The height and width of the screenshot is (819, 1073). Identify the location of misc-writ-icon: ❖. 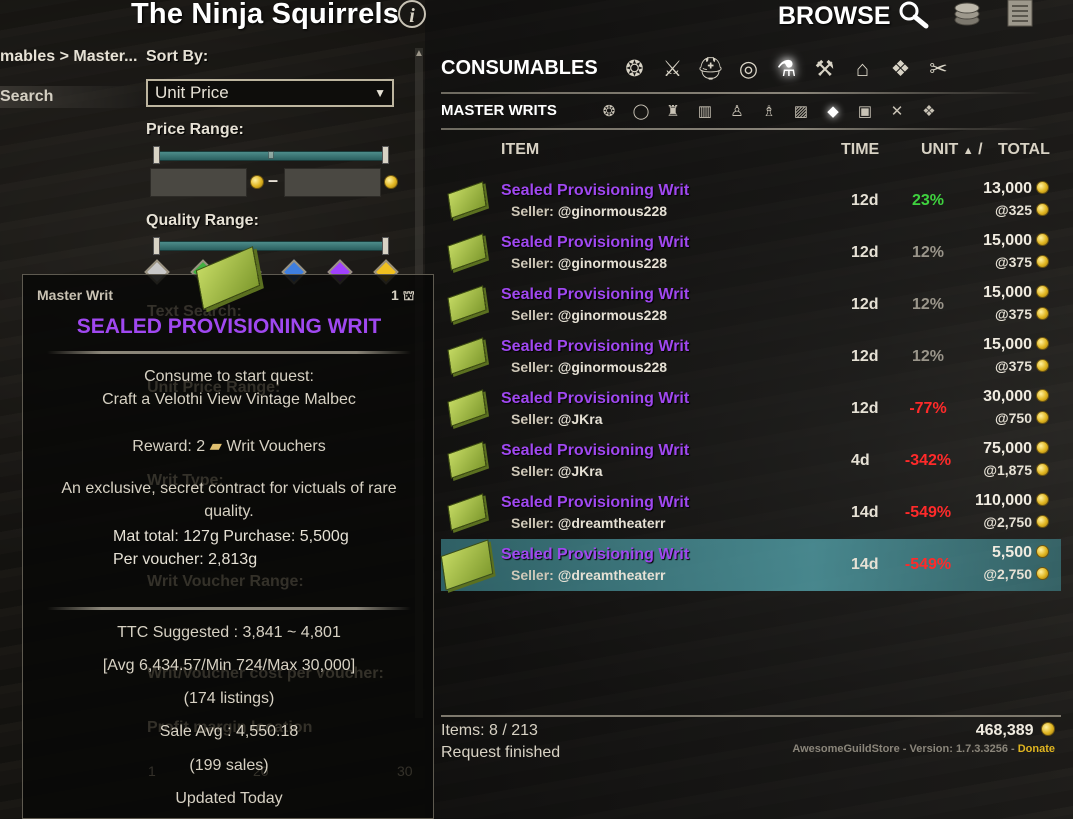
(929, 111).